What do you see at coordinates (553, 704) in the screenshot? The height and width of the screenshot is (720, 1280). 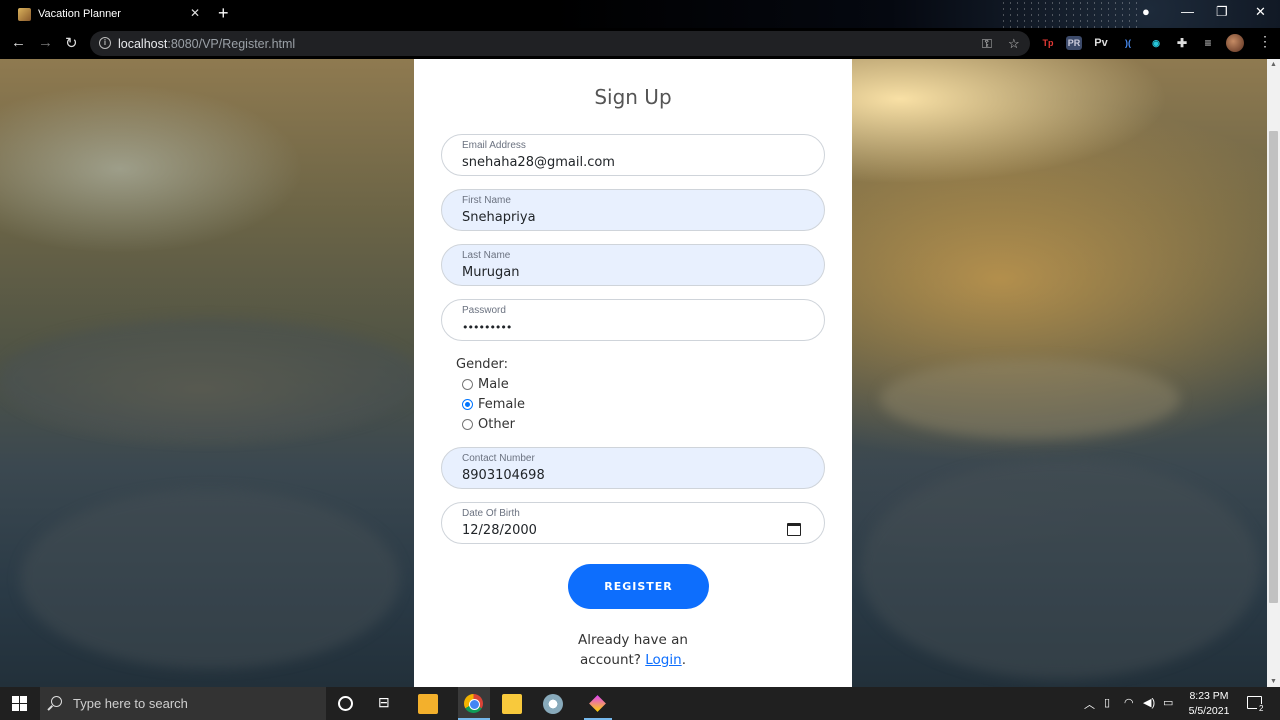 I see `paint-icon` at bounding box center [553, 704].